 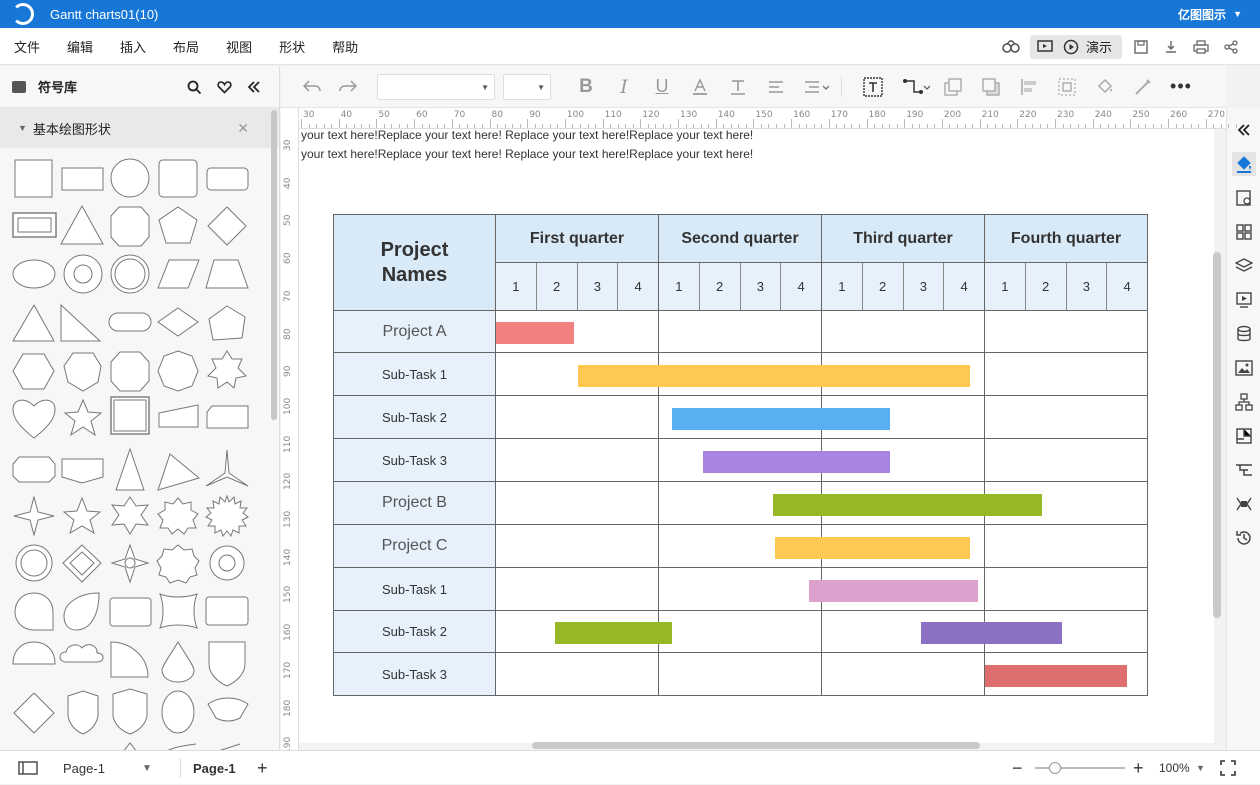 What do you see at coordinates (288, 708) in the screenshot?
I see `ruler-label: 180` at bounding box center [288, 708].